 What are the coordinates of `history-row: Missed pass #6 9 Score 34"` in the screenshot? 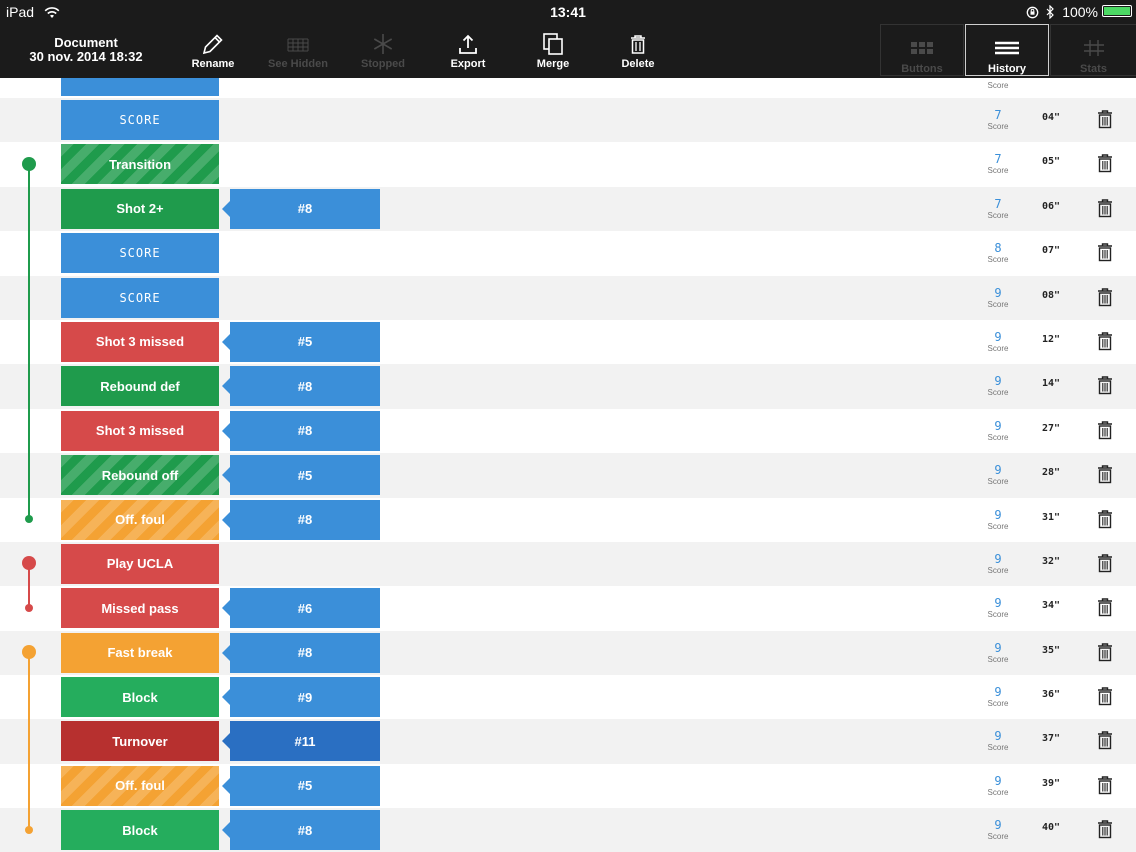 It's located at (568, 608).